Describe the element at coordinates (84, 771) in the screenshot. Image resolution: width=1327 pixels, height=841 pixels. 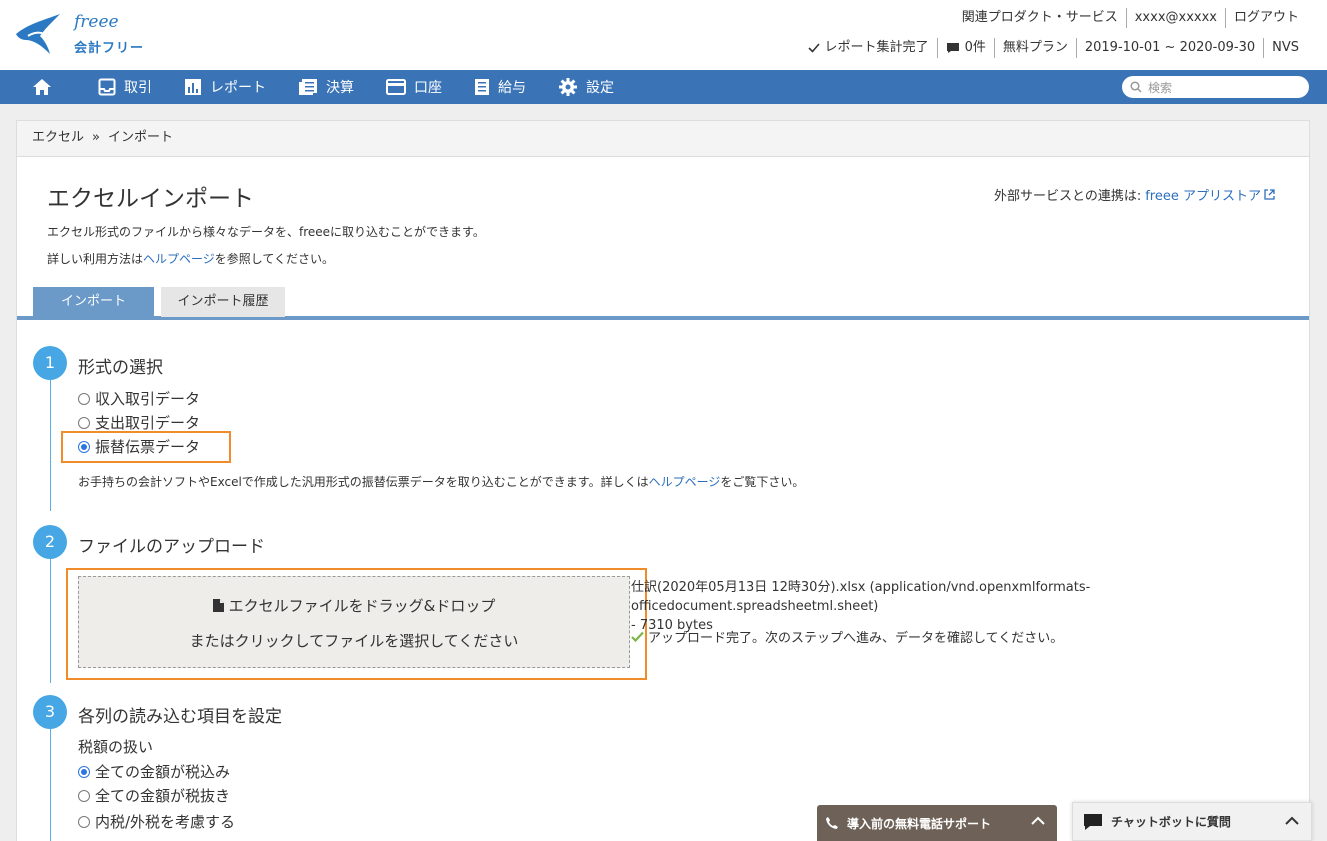
I see `radio-tax-included` at that location.